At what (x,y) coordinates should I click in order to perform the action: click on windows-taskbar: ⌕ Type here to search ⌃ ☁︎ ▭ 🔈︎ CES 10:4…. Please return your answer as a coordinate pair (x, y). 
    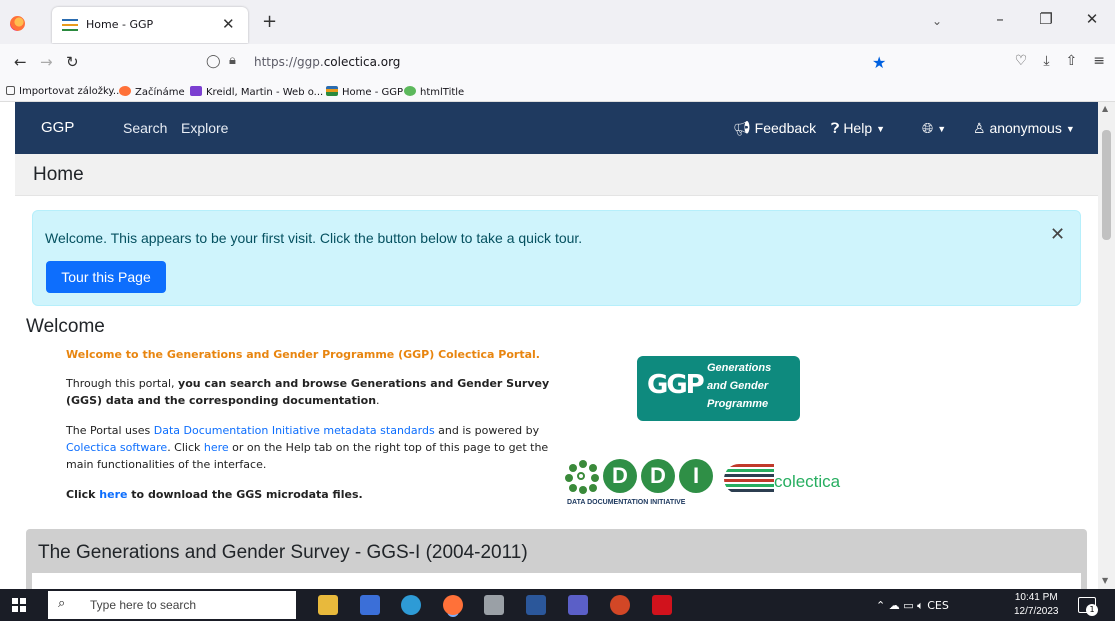
    Looking at the image, I should click on (557, 605).